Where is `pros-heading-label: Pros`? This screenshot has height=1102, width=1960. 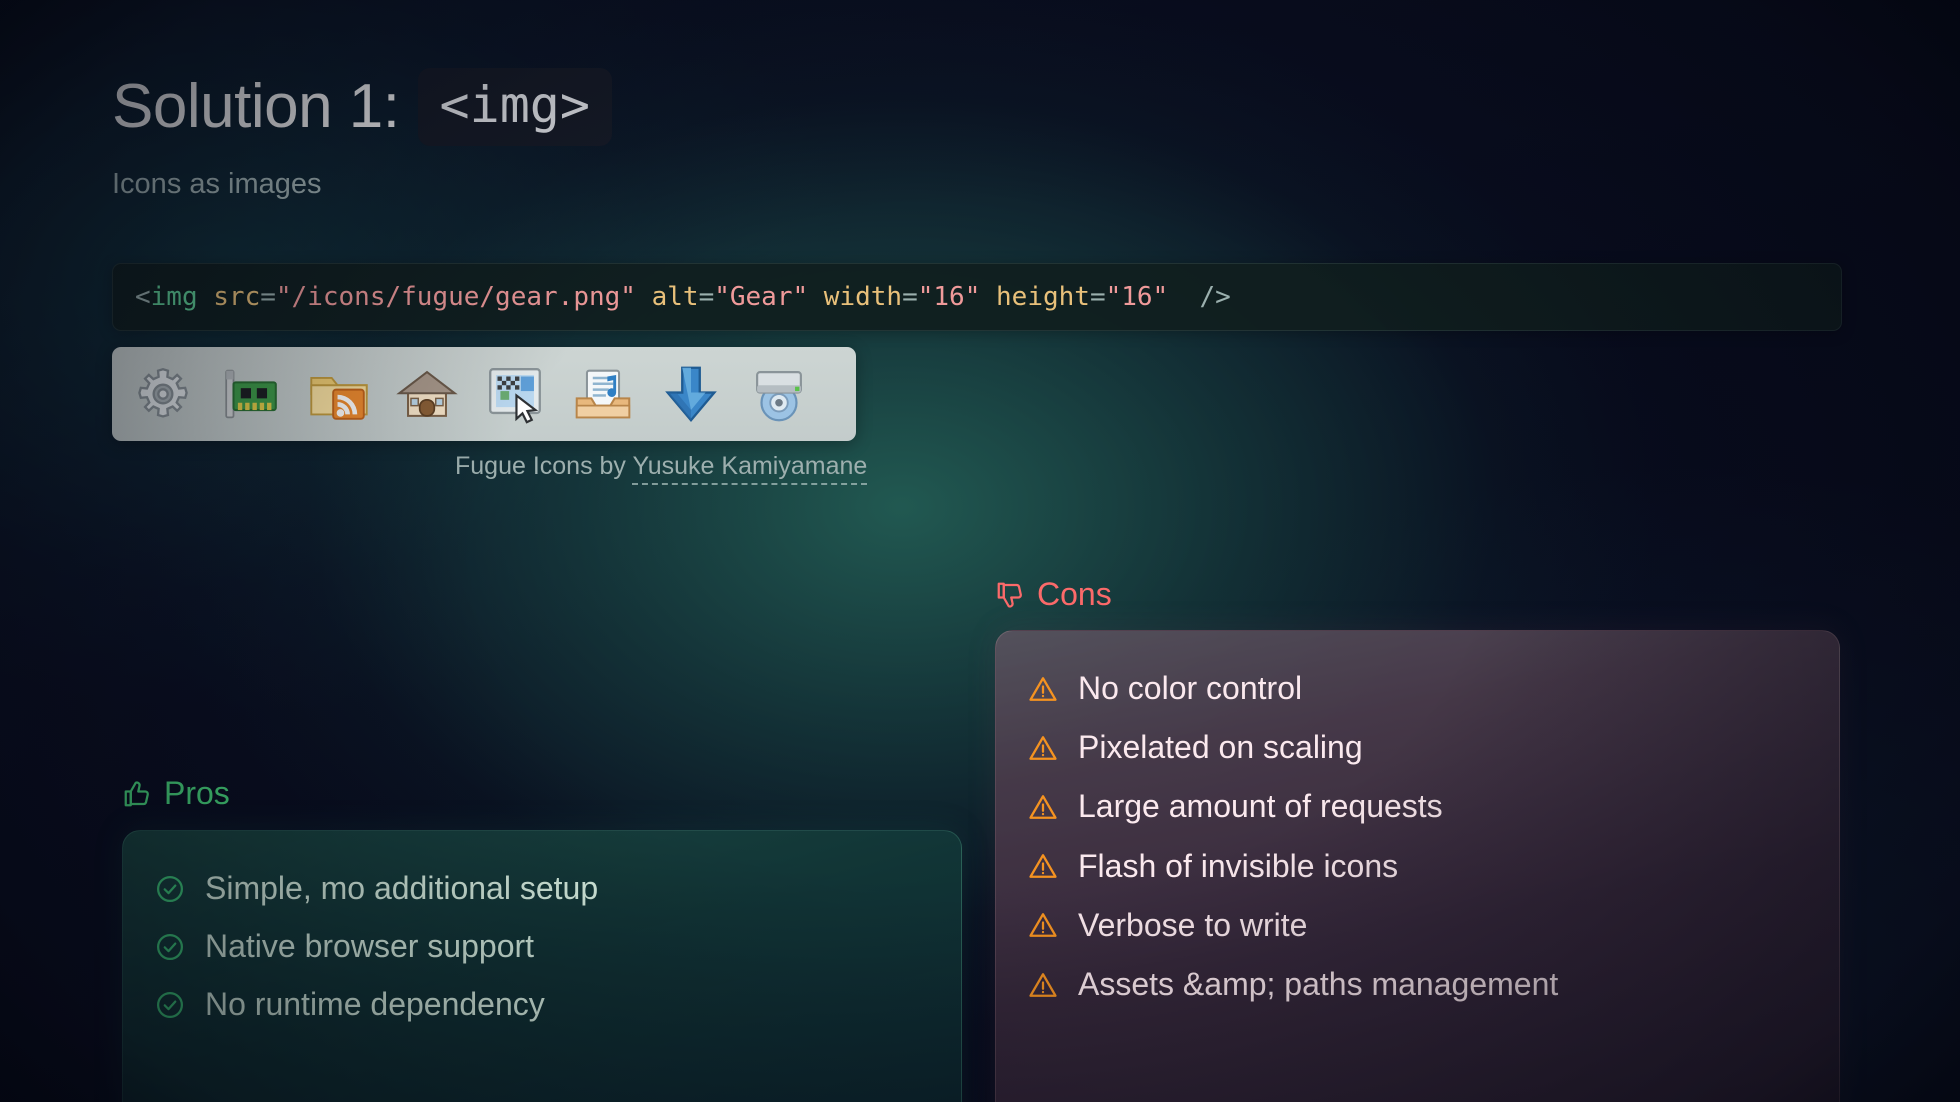
pros-heading-label: Pros is located at coordinates (197, 793).